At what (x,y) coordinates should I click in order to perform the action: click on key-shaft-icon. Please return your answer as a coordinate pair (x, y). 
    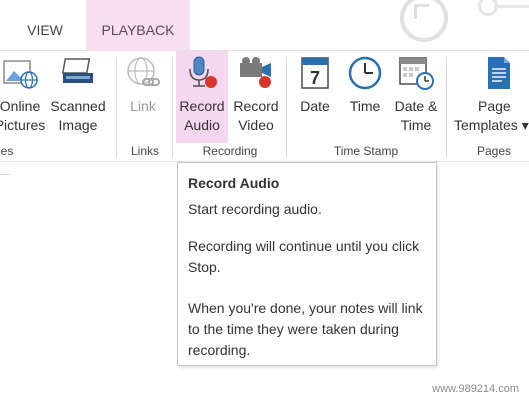
    Looking at the image, I should click on (511, 6).